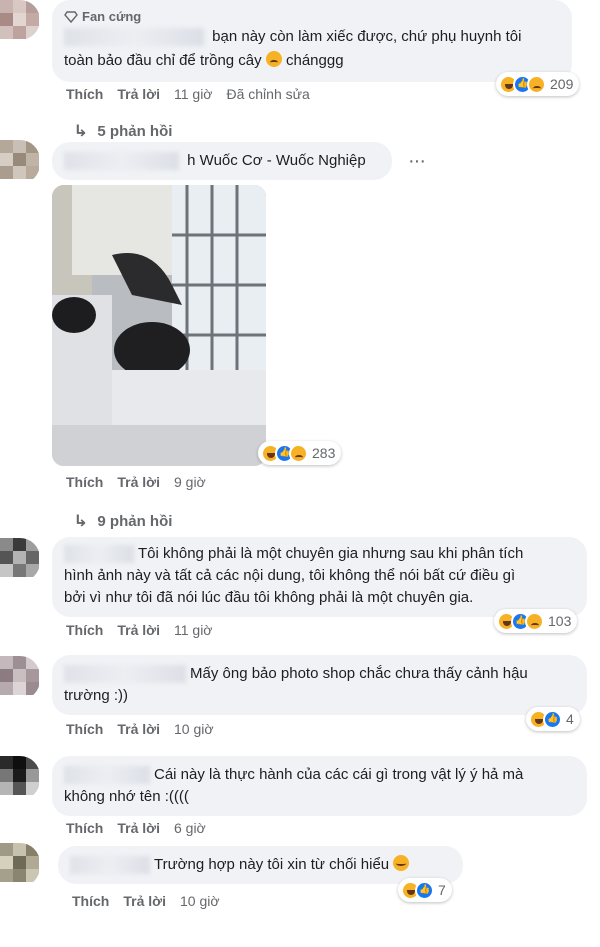 The height and width of the screenshot is (947, 600). What do you see at coordinates (442, 890) in the screenshot?
I see `reaction-count: 7` at bounding box center [442, 890].